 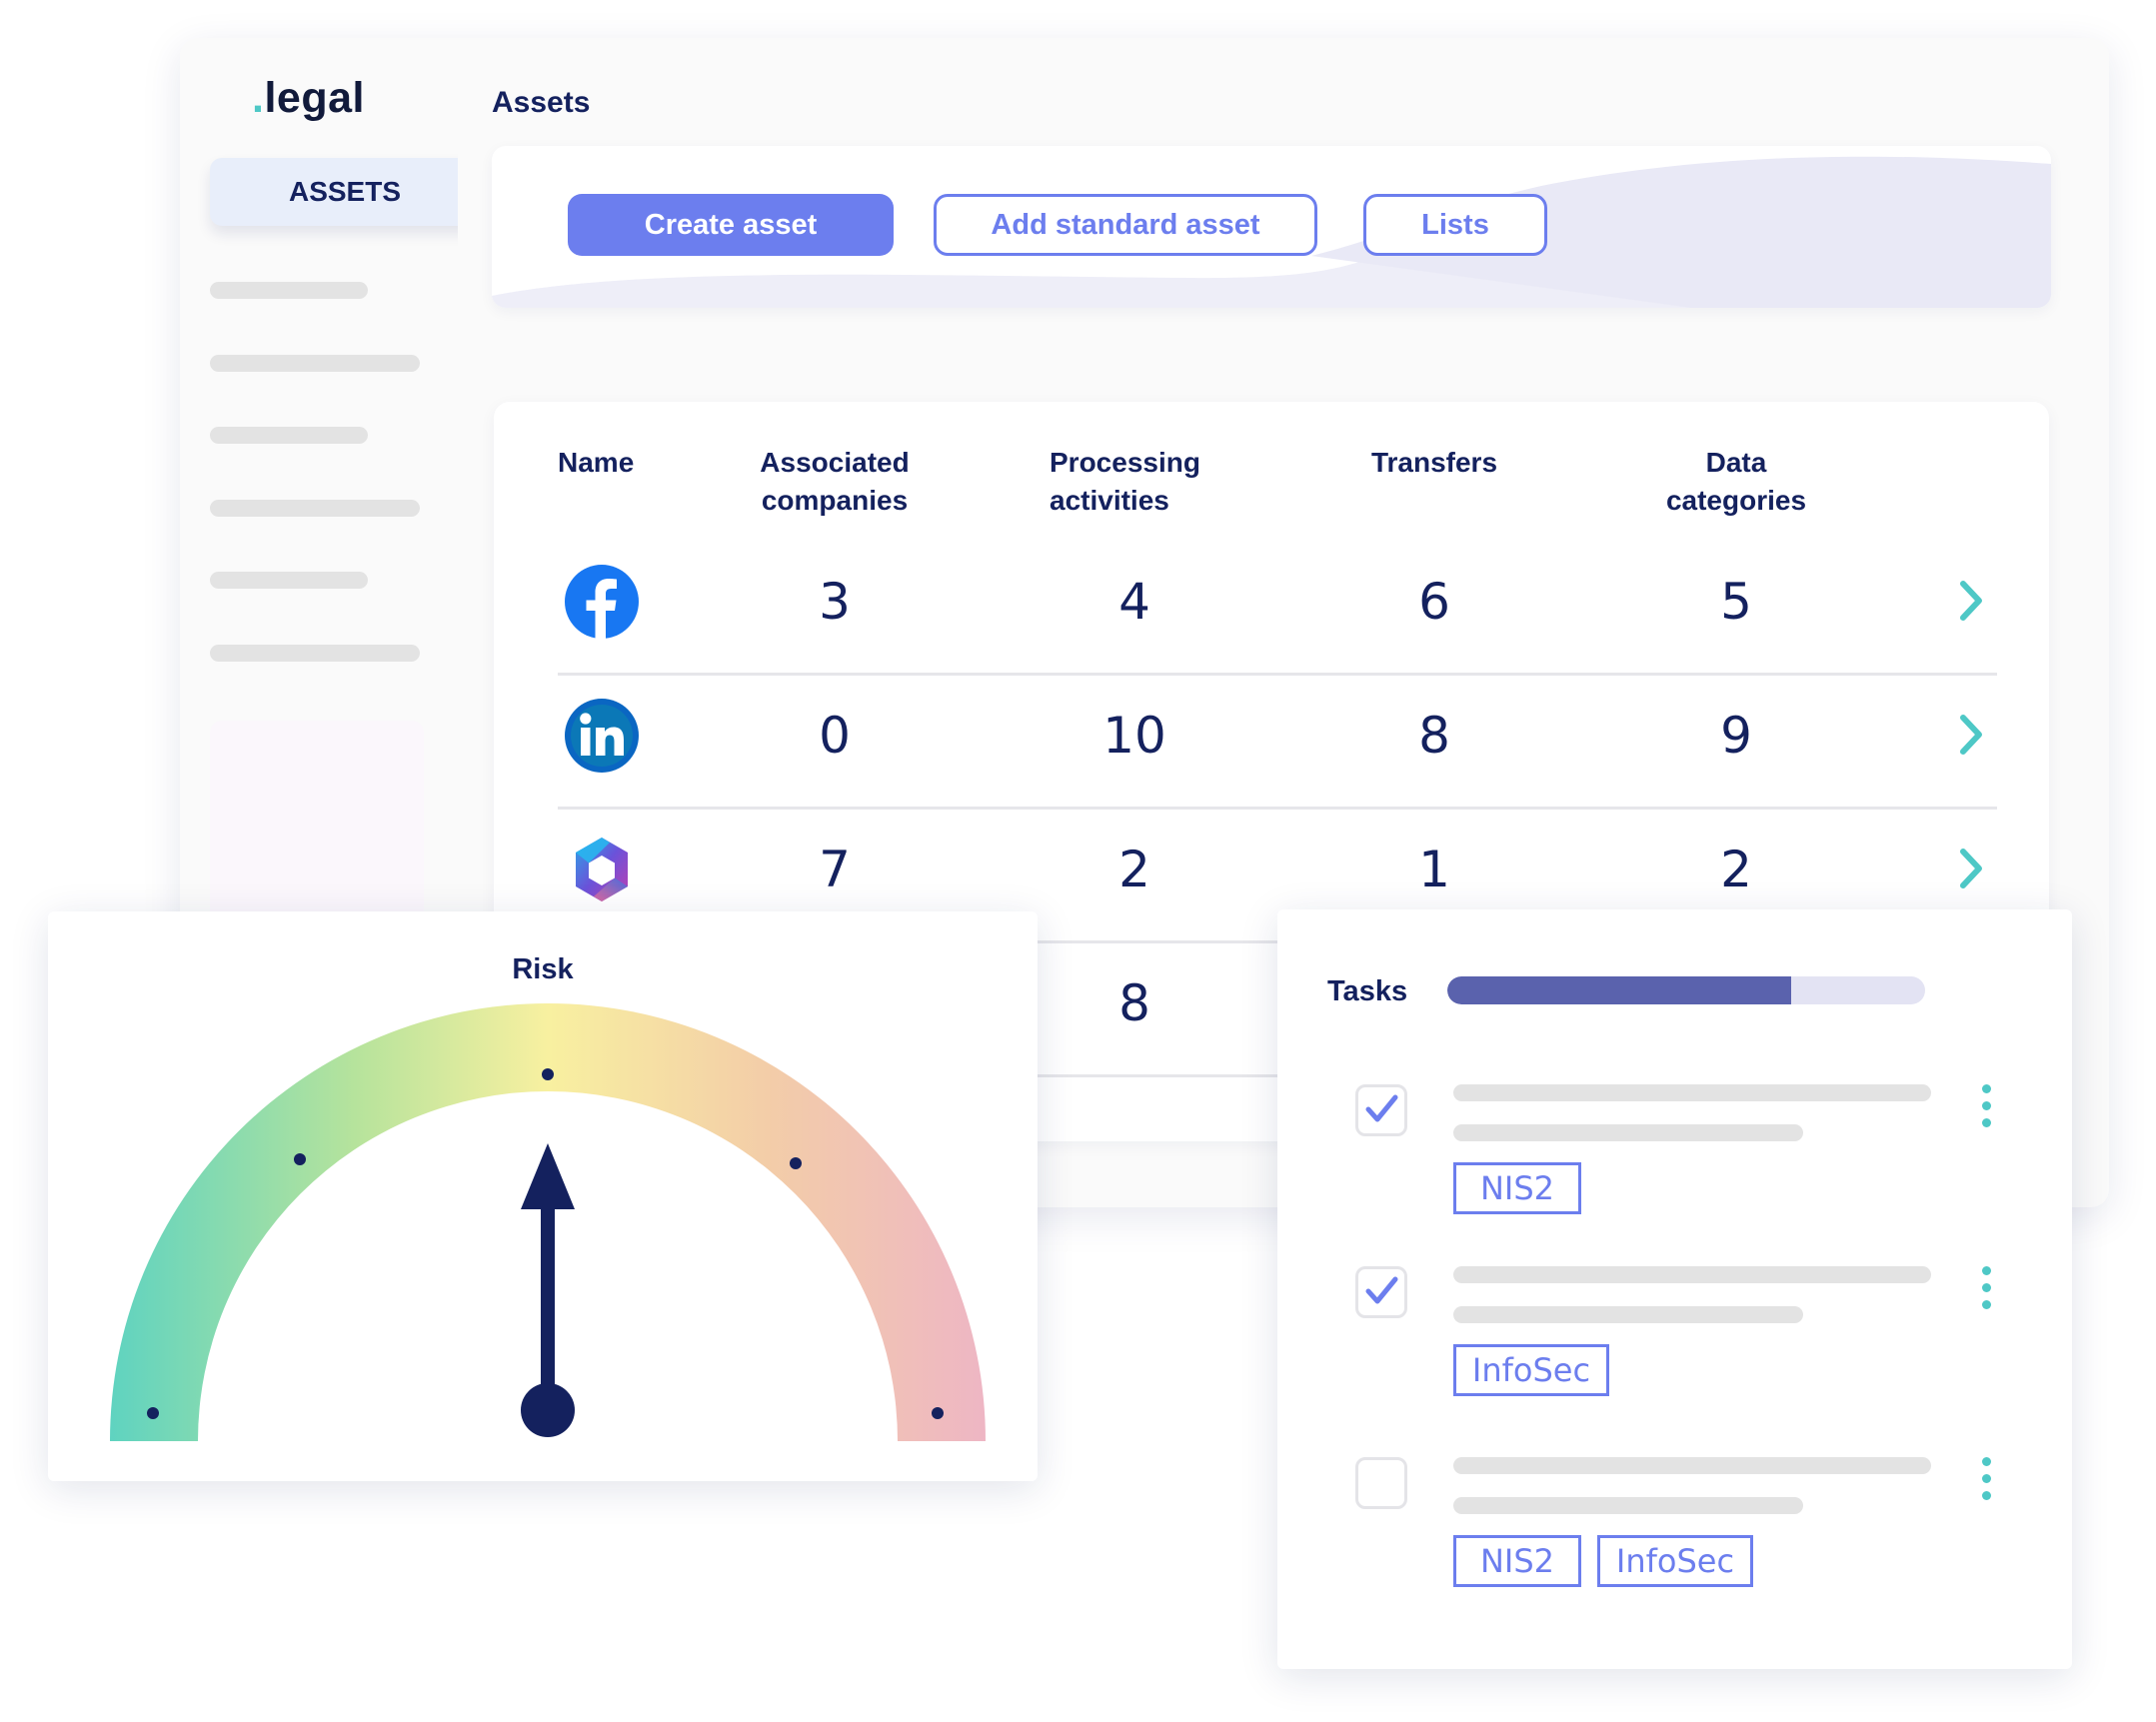 I want to click on page-title: Assets, so click(x=541, y=103).